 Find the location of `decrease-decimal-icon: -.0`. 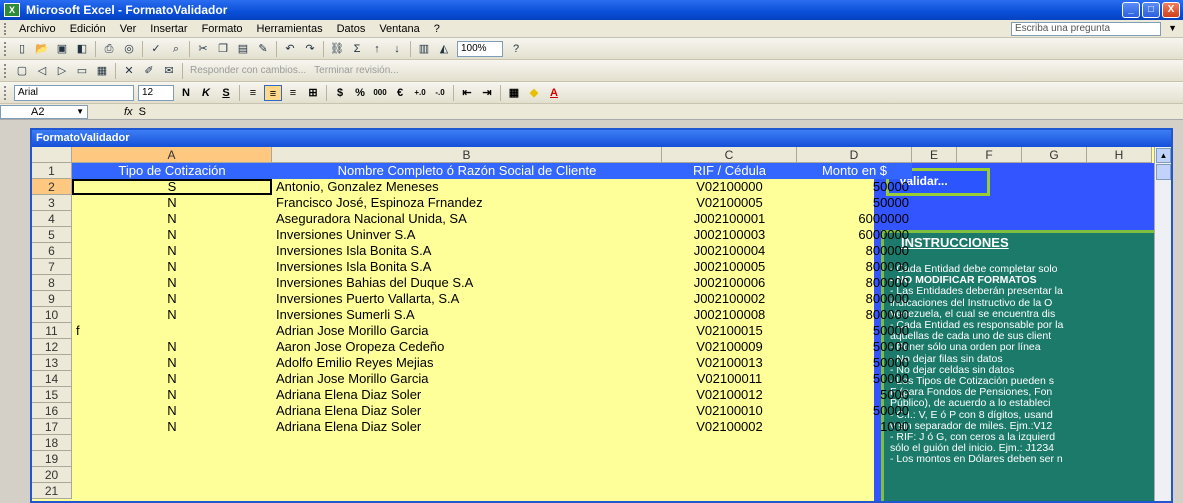

decrease-decimal-icon: -.0 is located at coordinates (440, 93).